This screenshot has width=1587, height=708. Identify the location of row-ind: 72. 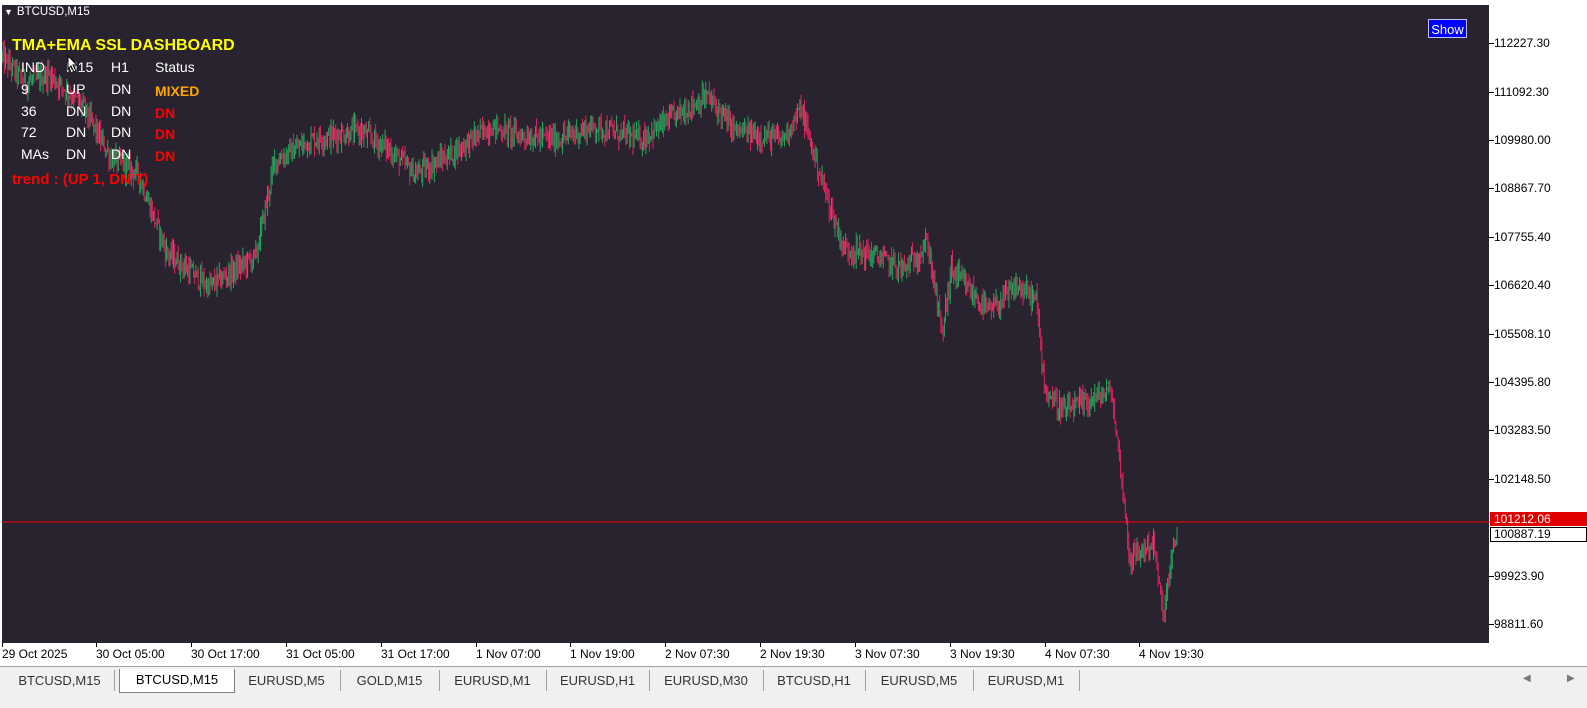
(29, 132).